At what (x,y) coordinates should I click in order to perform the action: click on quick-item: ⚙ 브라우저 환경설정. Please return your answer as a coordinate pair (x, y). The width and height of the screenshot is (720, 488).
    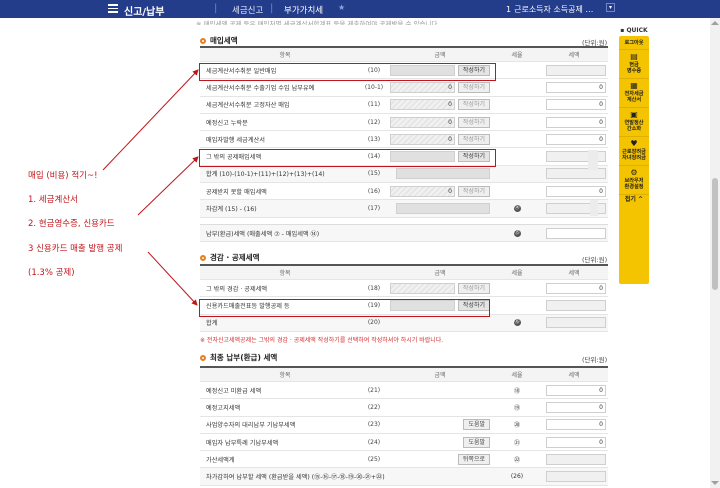
    Looking at the image, I should click on (634, 180).